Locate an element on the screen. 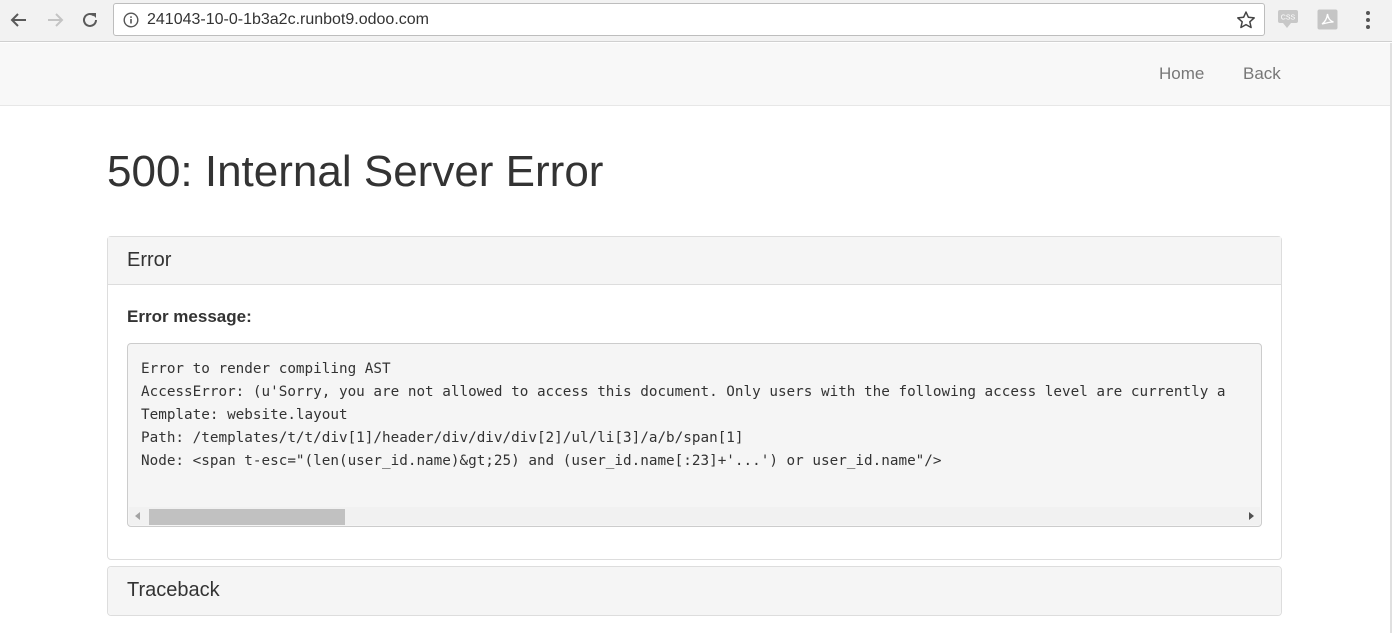 This screenshot has width=1392, height=633. scrollbar-thumb is located at coordinates (247, 517).